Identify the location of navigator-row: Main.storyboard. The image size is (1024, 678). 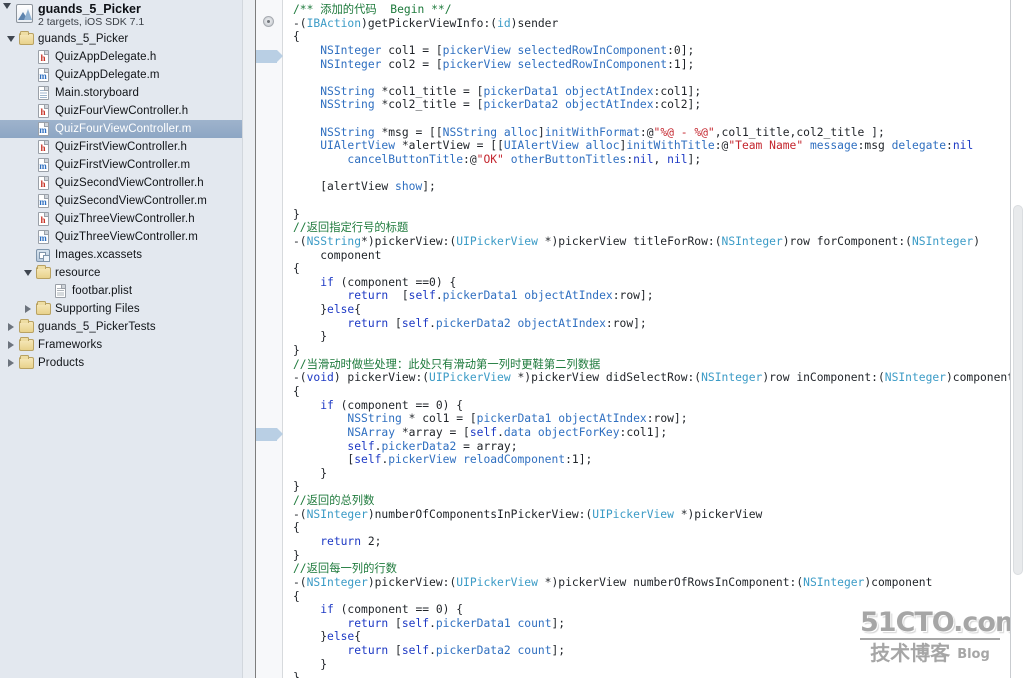
(127, 93).